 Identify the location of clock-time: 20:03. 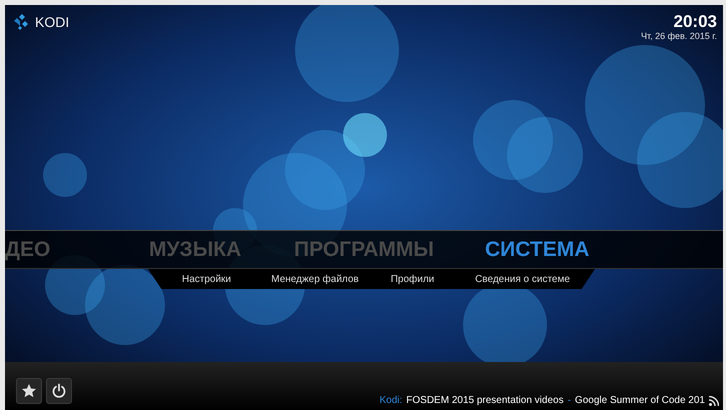
(695, 21).